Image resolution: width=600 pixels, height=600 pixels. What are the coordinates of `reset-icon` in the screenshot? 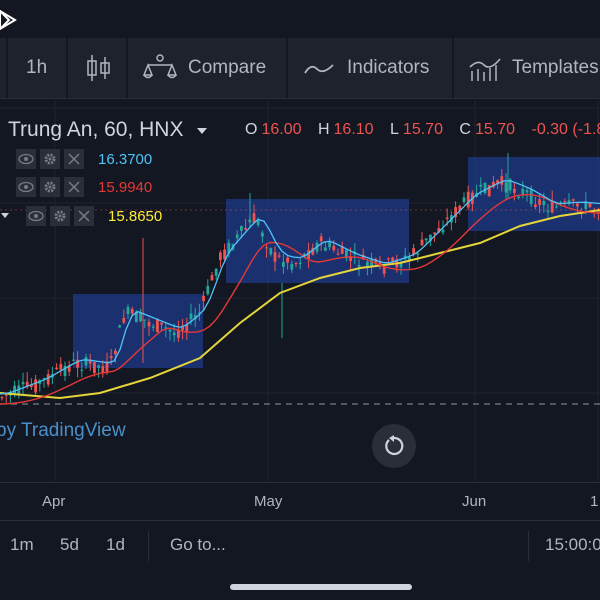 It's located at (394, 445).